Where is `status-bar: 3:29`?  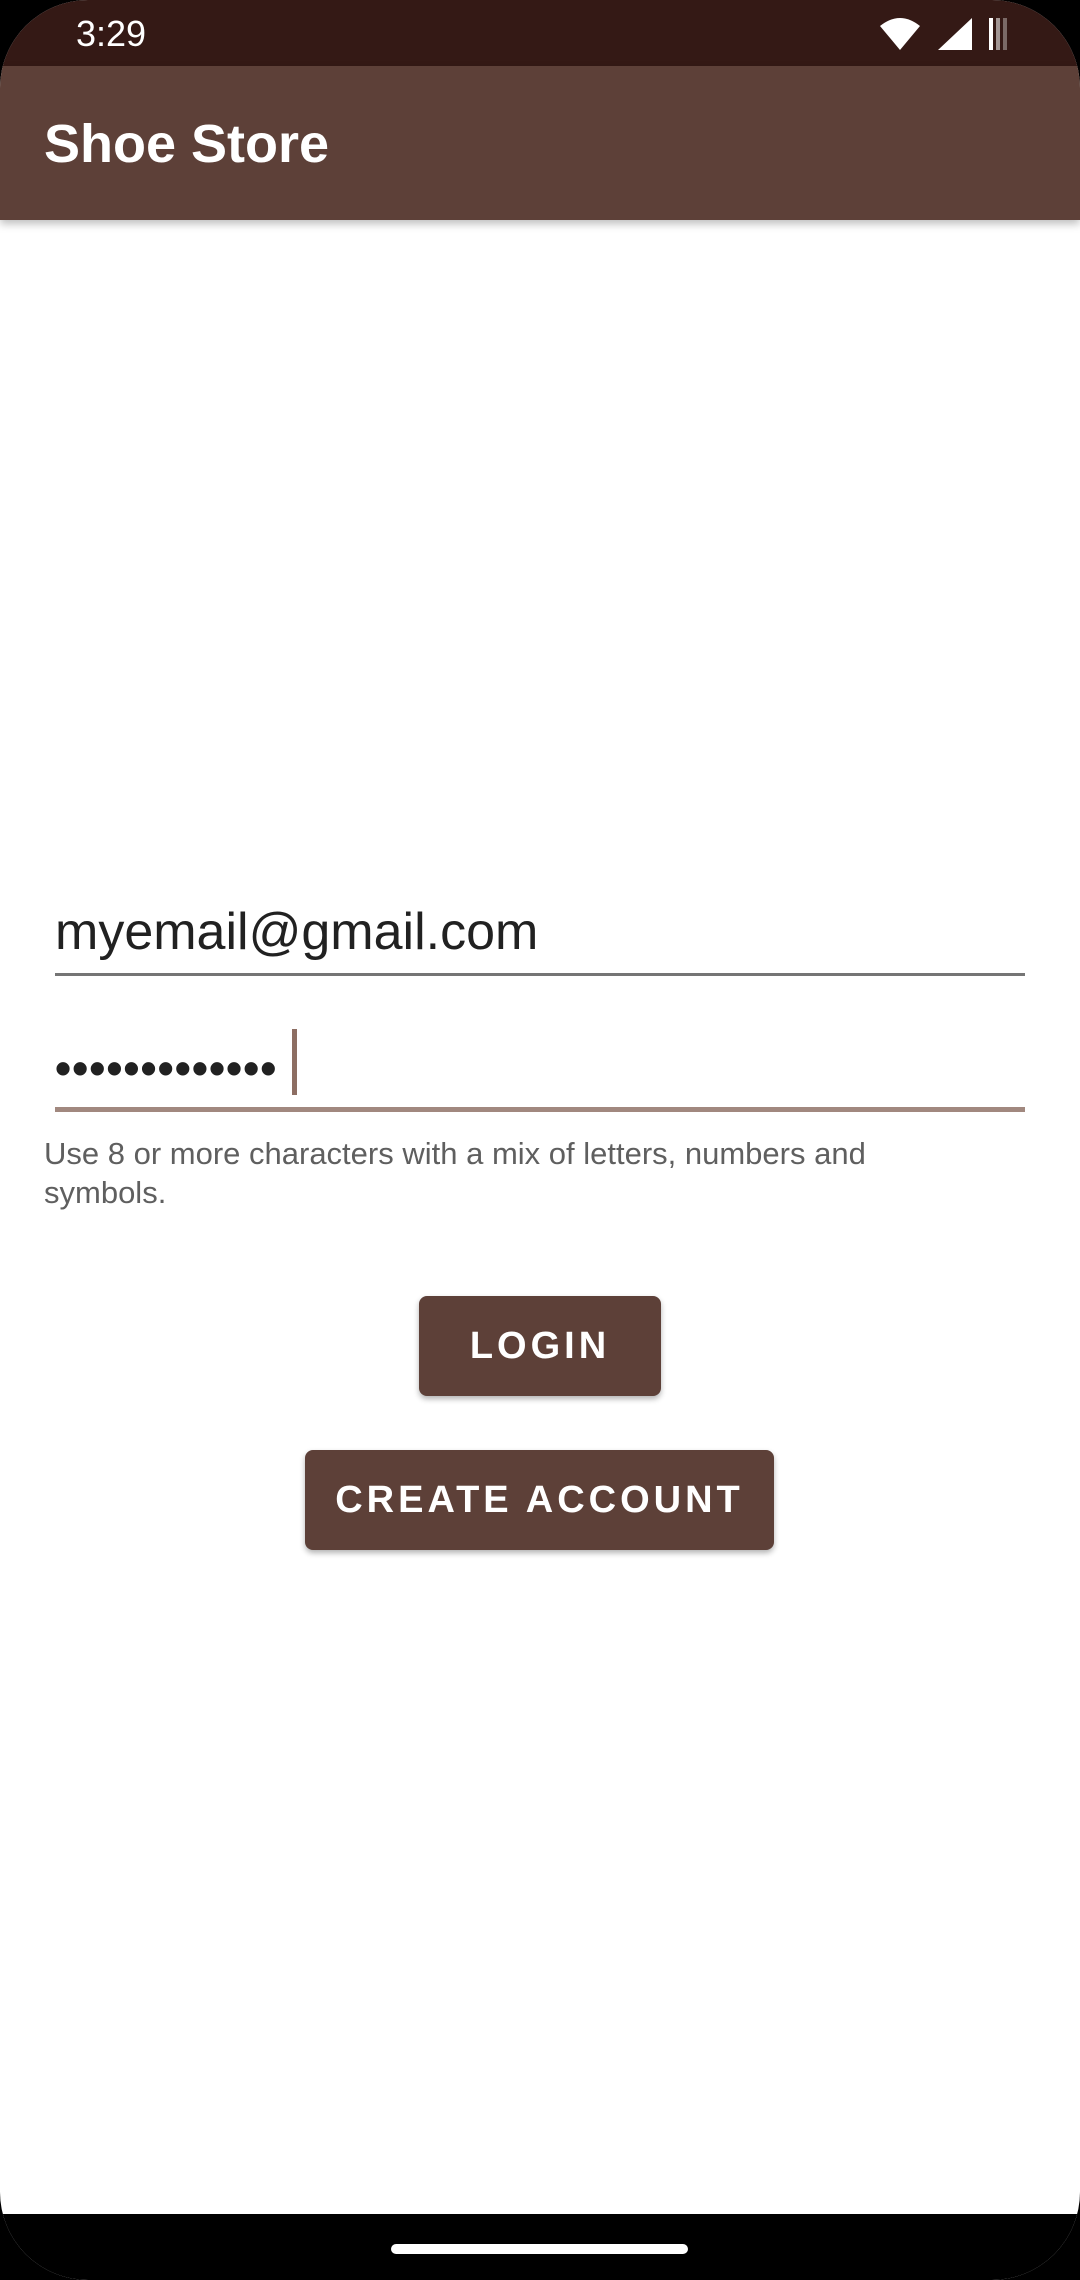
status-bar: 3:29 is located at coordinates (540, 33).